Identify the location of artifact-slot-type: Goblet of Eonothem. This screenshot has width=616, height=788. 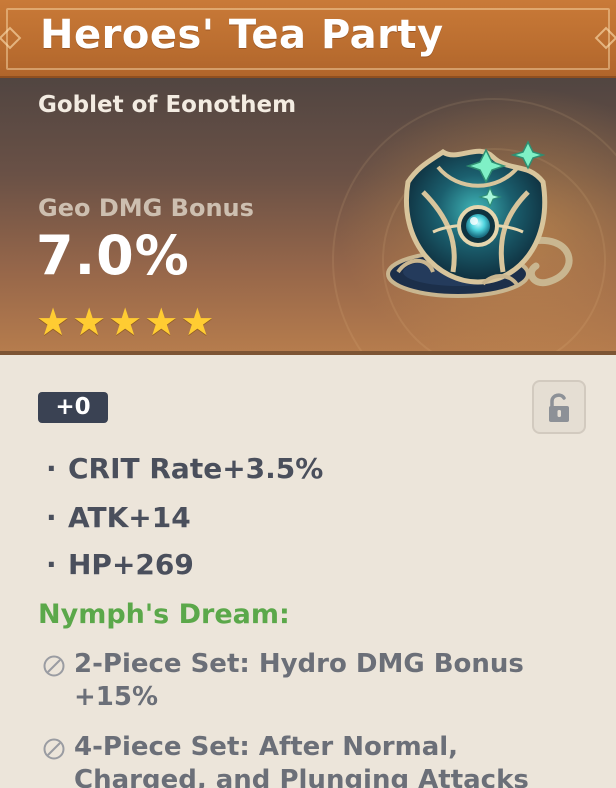
(167, 105).